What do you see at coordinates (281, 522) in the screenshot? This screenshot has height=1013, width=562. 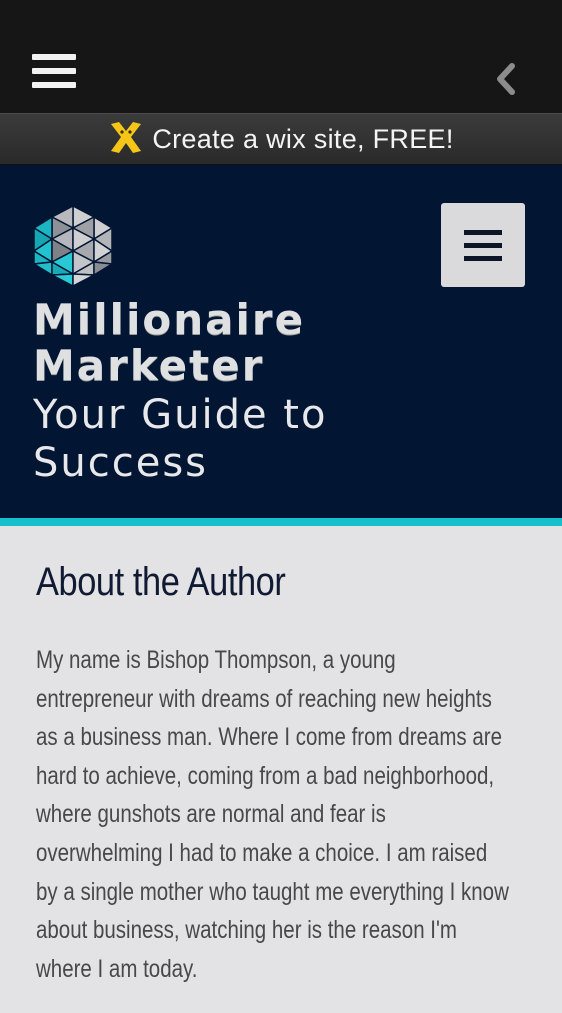 I see `header-accent-divider` at bounding box center [281, 522].